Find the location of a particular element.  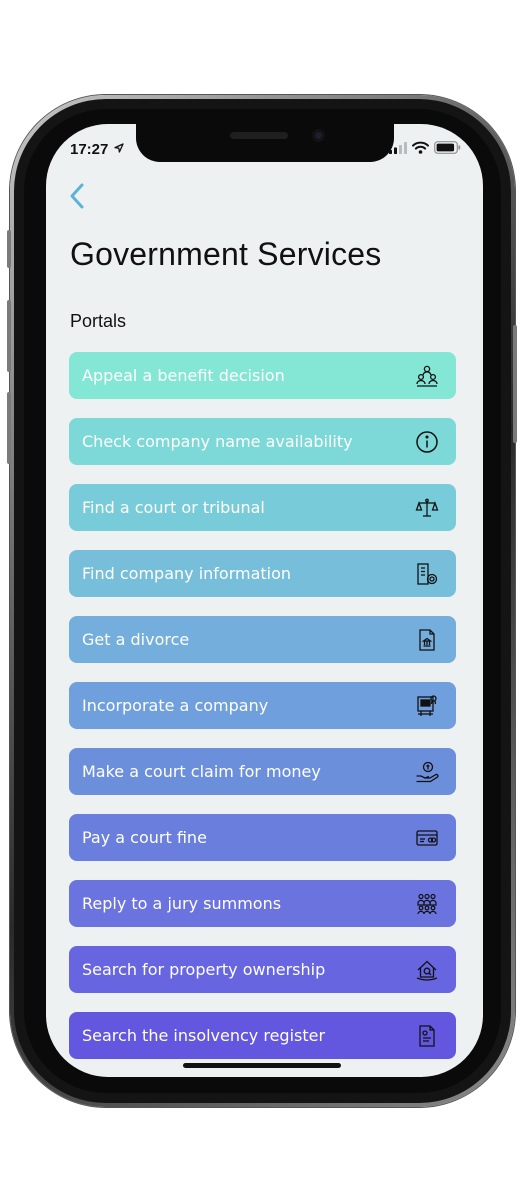

notch is located at coordinates (265, 143).